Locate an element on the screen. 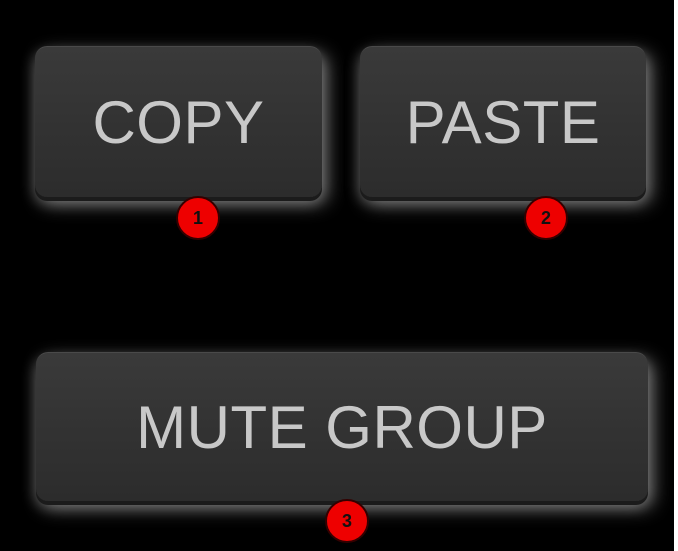 The width and height of the screenshot is (678, 551). paste-button: PASTE is located at coordinates (503, 121).